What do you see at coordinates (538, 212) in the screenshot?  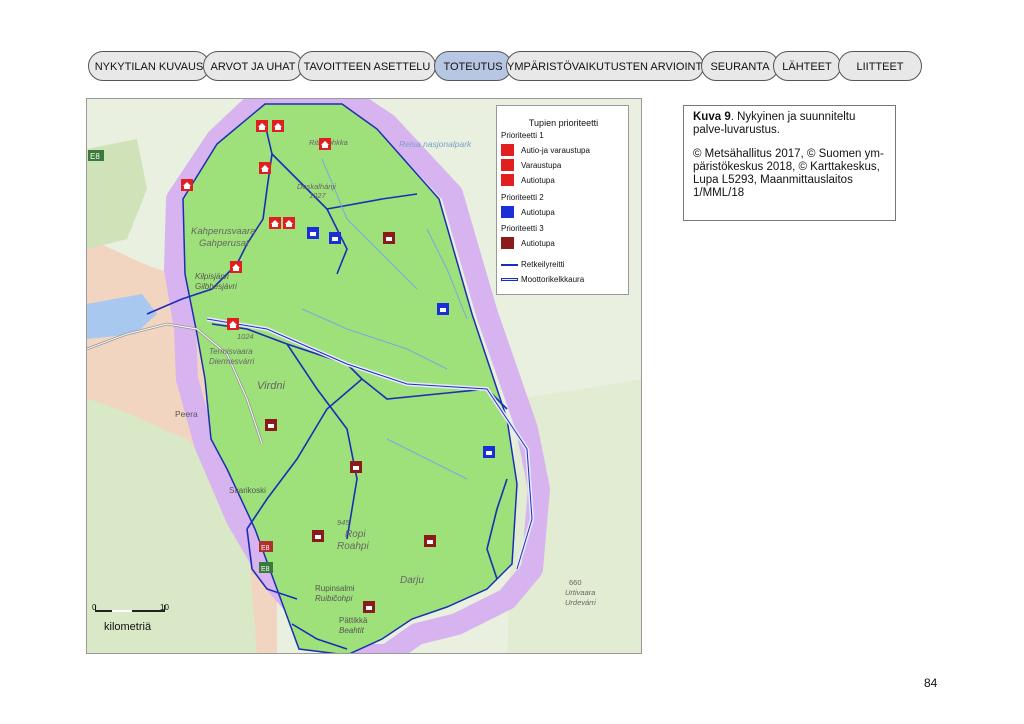 I see `legend-p2-item-1: Autiotupa` at bounding box center [538, 212].